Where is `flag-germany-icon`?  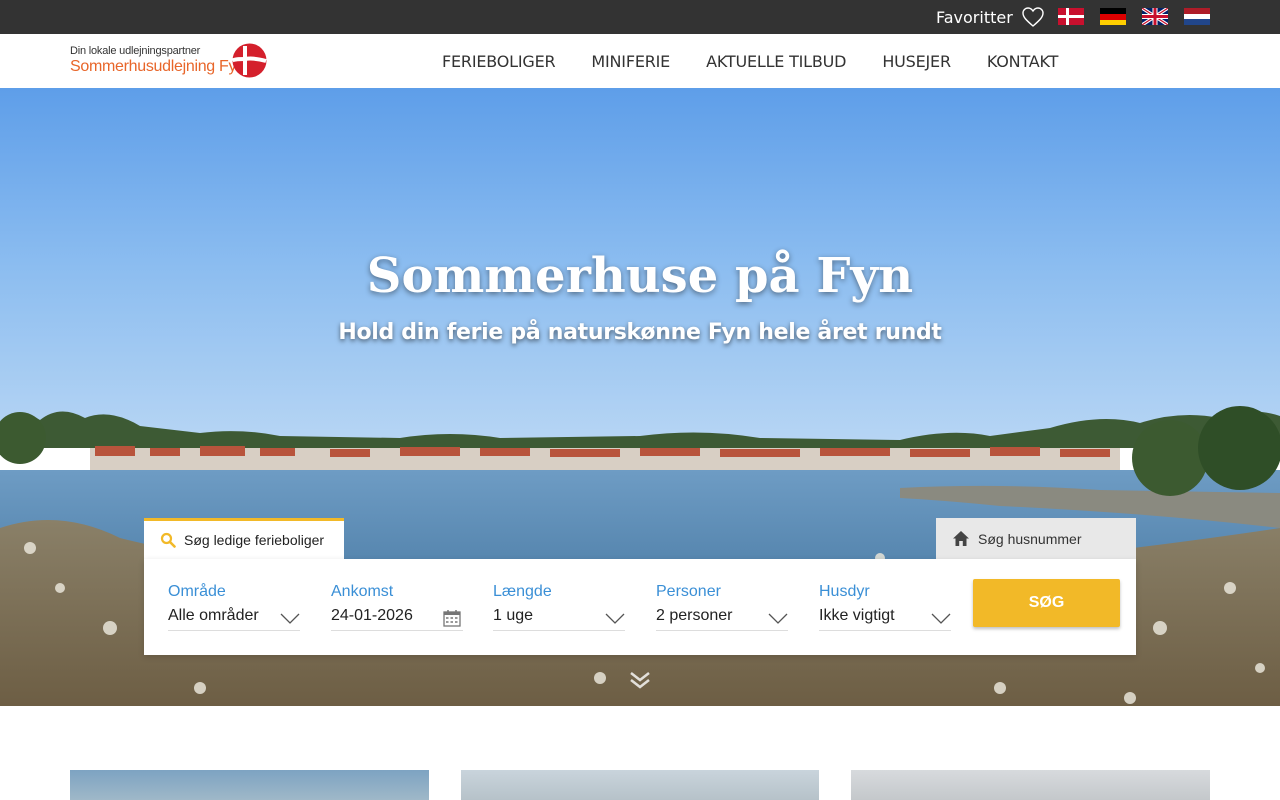 flag-germany-icon is located at coordinates (1113, 16).